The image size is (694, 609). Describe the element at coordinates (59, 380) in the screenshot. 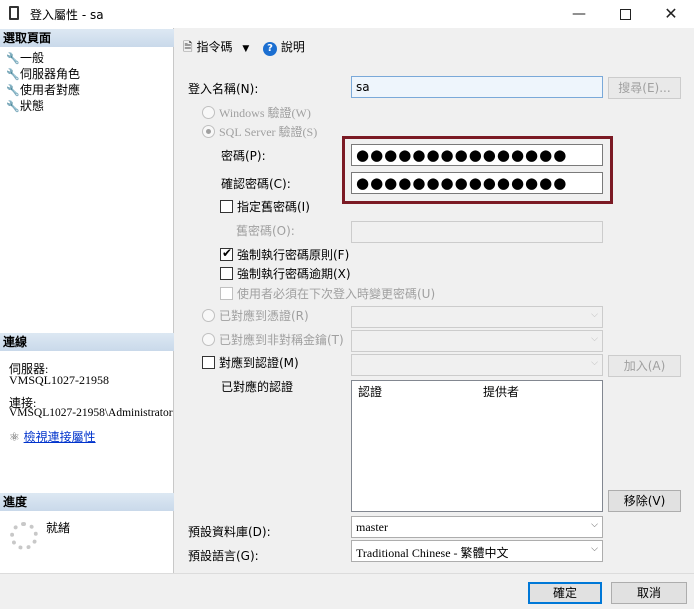

I see `server-value: VMSQL1027-21958` at that location.